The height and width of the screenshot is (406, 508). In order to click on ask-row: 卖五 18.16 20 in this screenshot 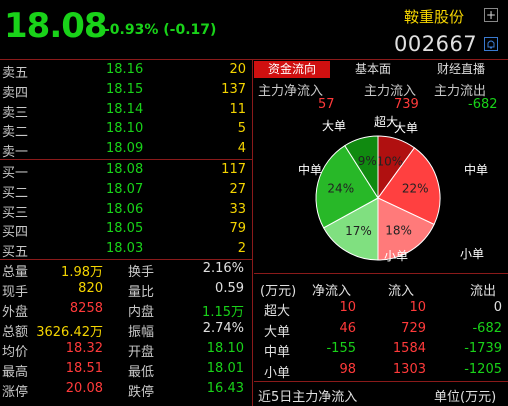, I will do `click(125, 70)`.